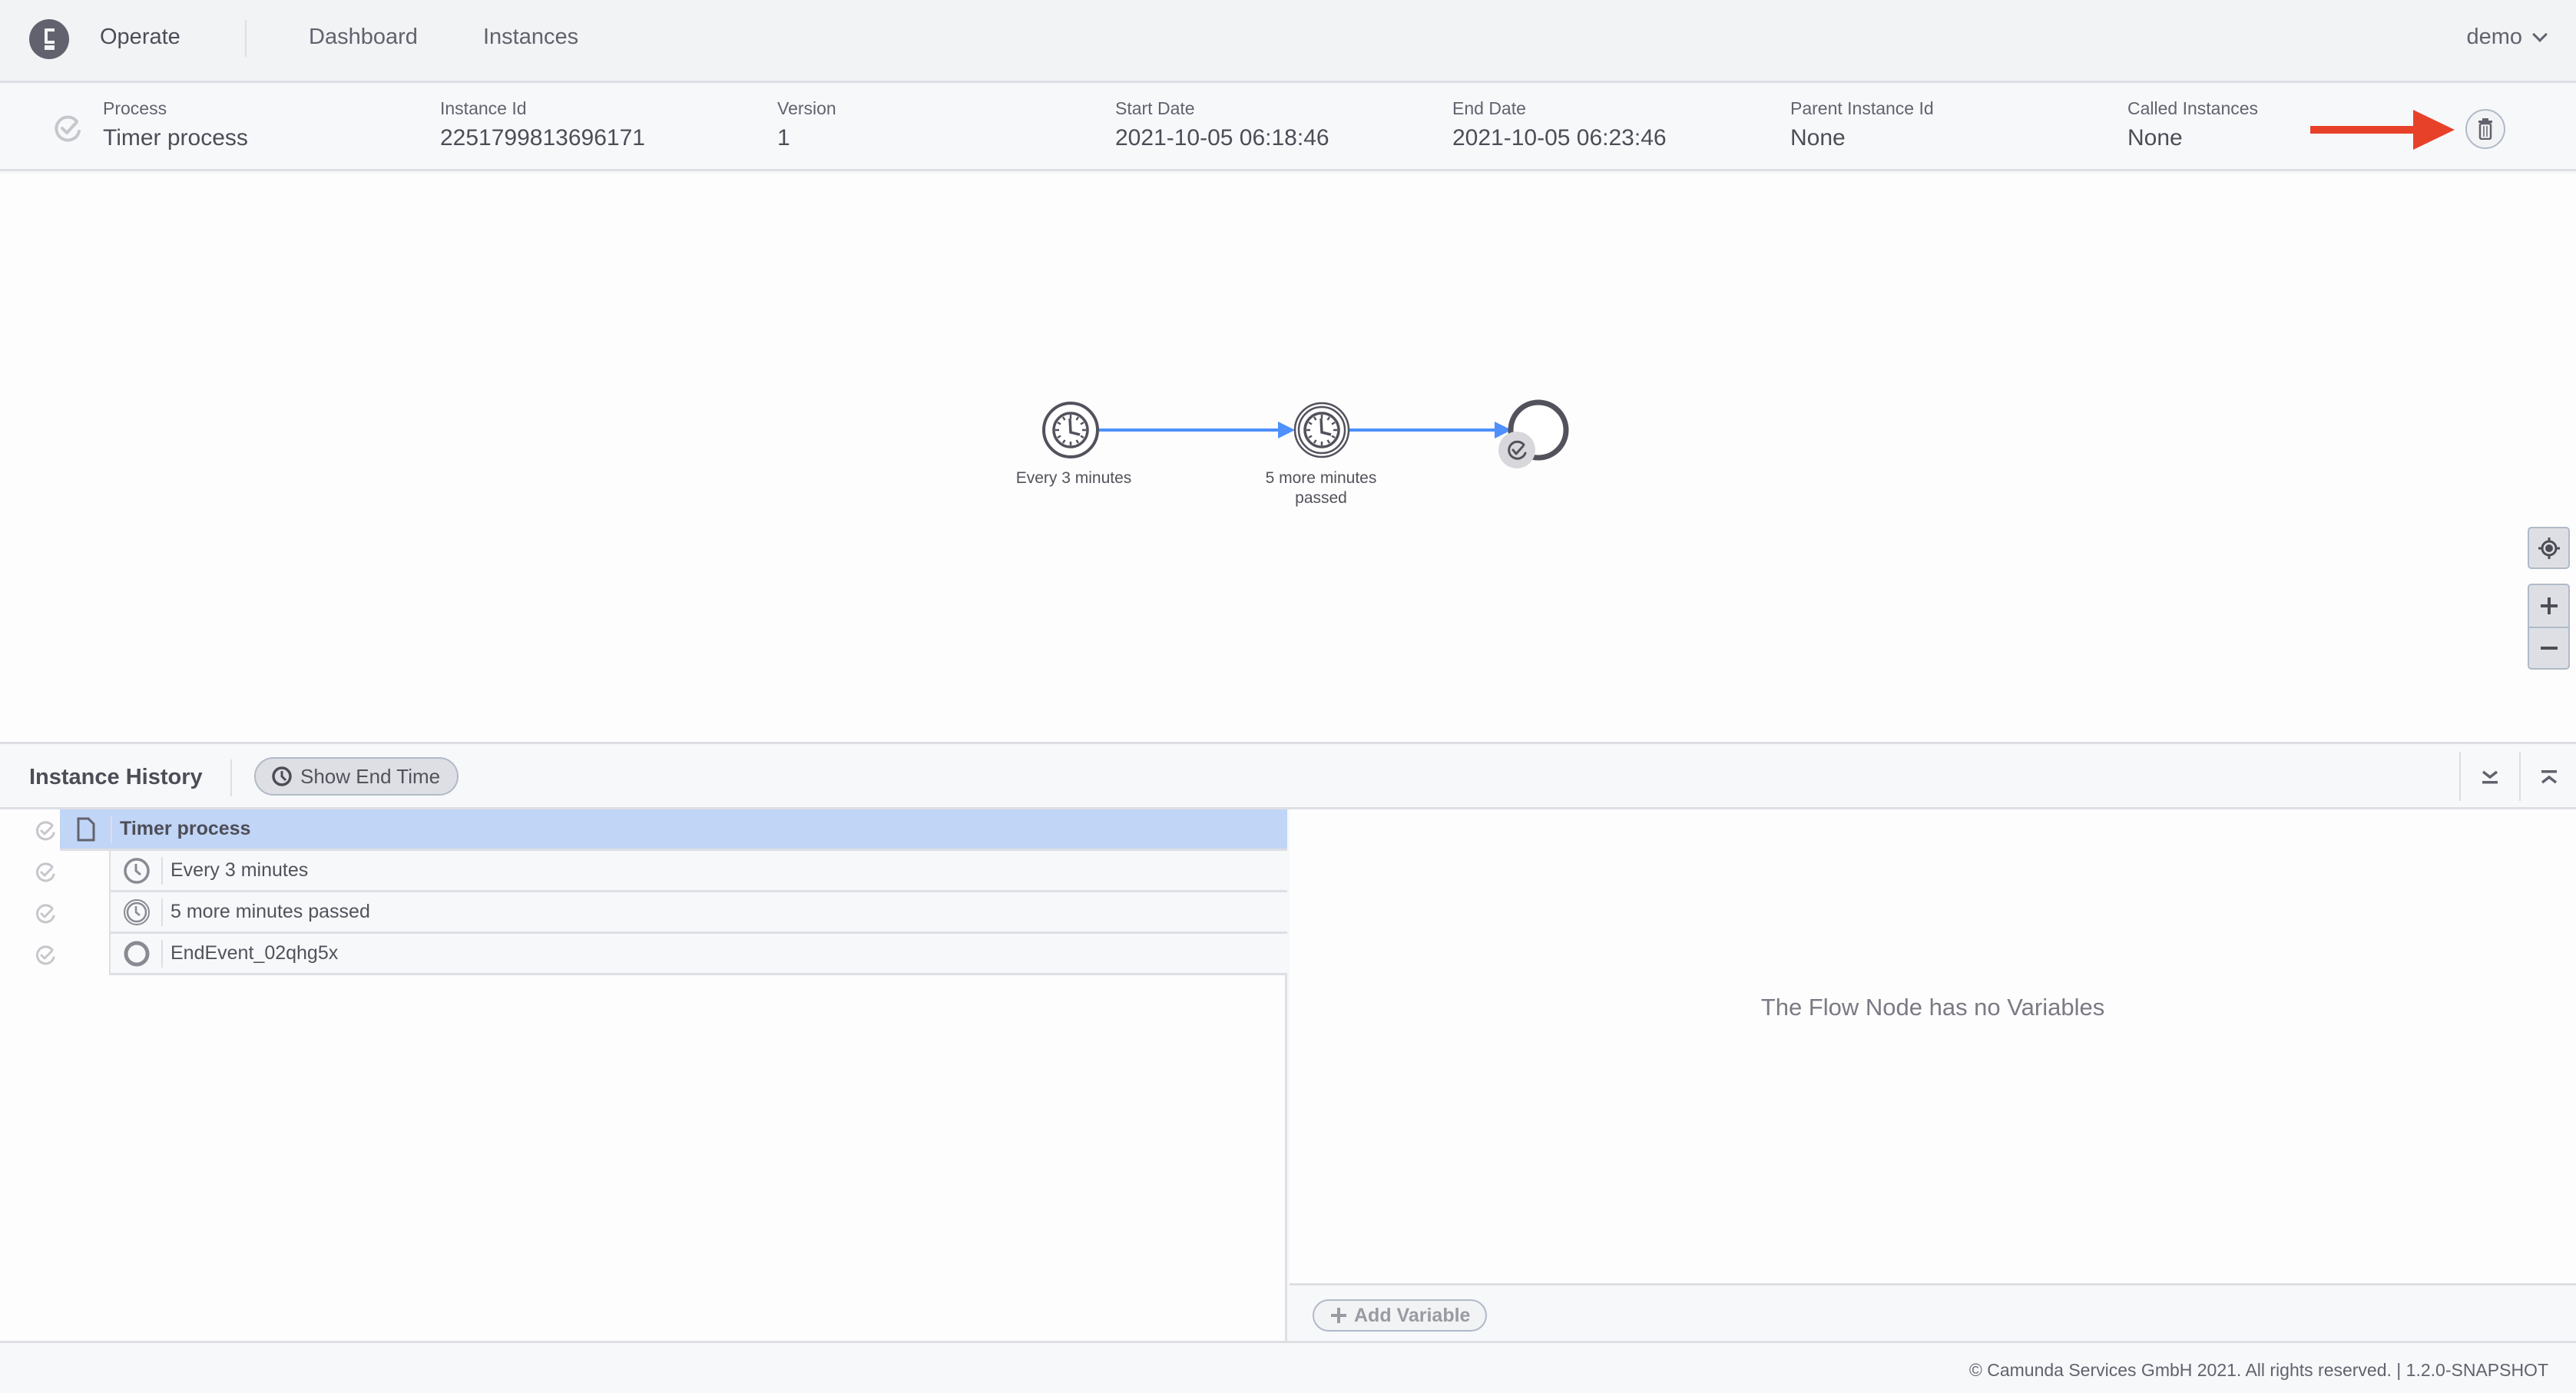 The width and height of the screenshot is (2576, 1393). I want to click on clock-icon, so click(282, 776).